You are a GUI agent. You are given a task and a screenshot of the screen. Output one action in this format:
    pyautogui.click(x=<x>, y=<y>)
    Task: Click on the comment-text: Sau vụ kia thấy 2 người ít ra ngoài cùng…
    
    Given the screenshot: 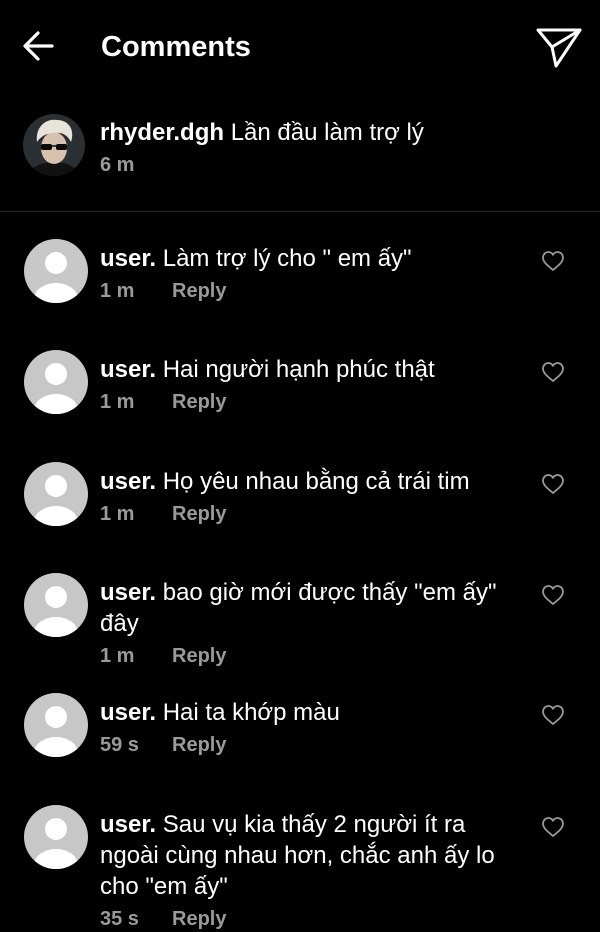 What is the action you would take?
    pyautogui.click(x=297, y=855)
    